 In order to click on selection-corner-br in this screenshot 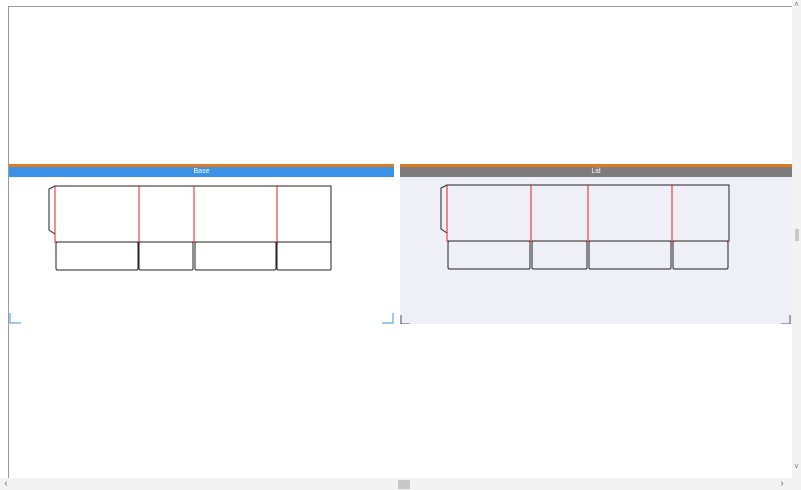, I will do `click(388, 318)`.